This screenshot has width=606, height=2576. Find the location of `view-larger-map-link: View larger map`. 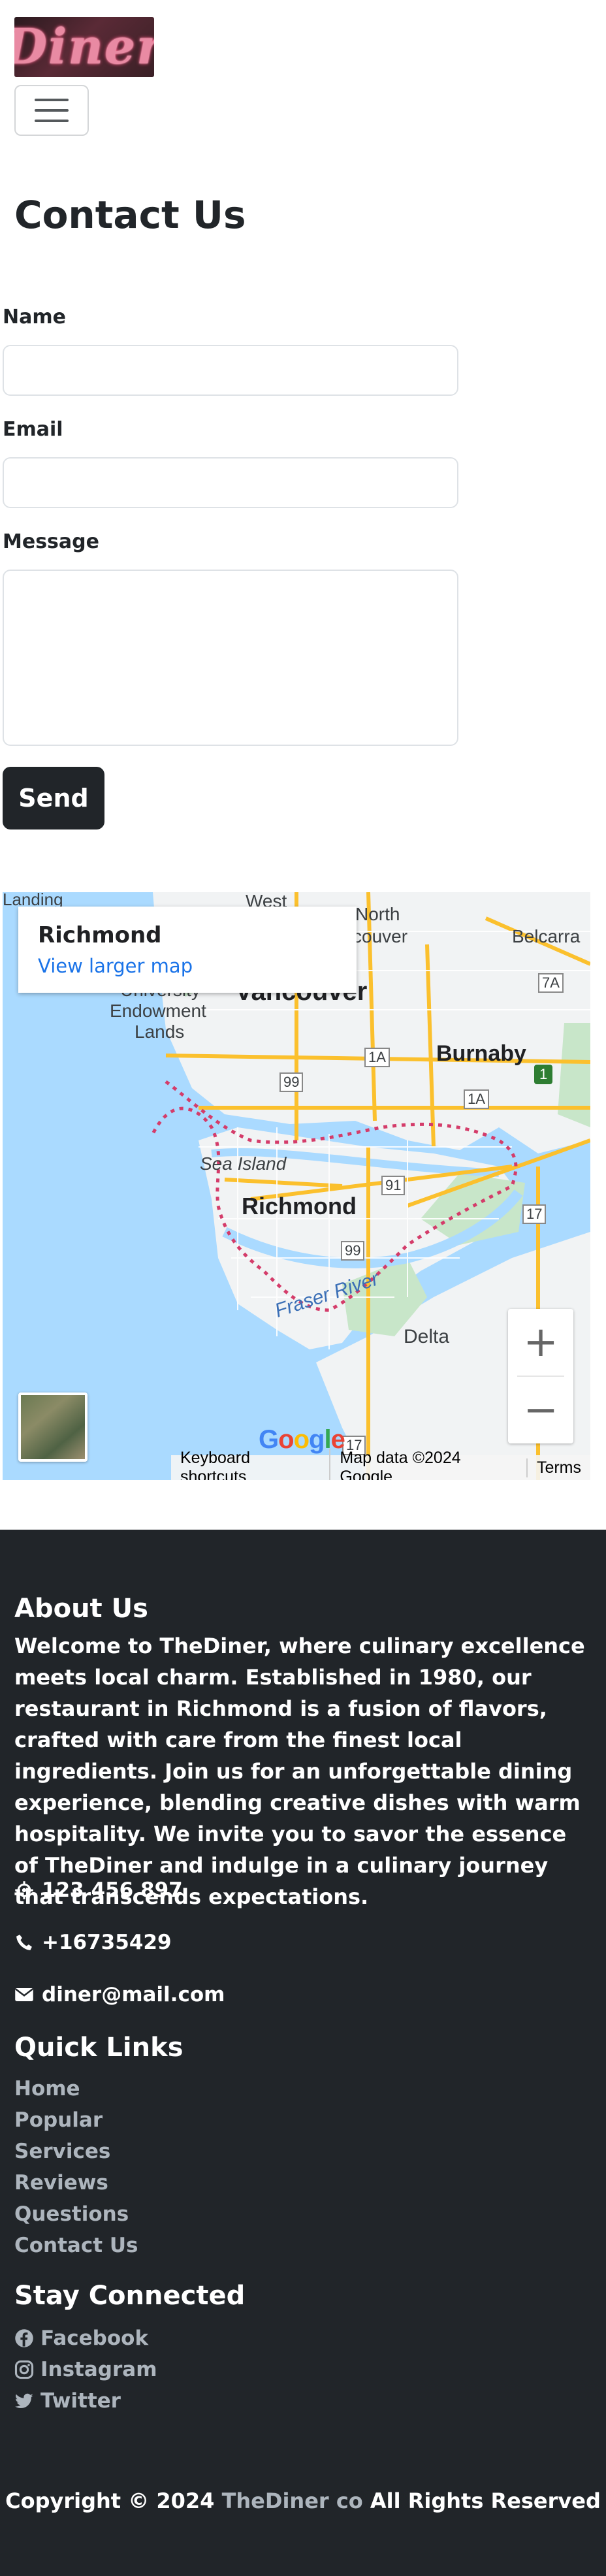

view-larger-map-link: View larger map is located at coordinates (187, 966).